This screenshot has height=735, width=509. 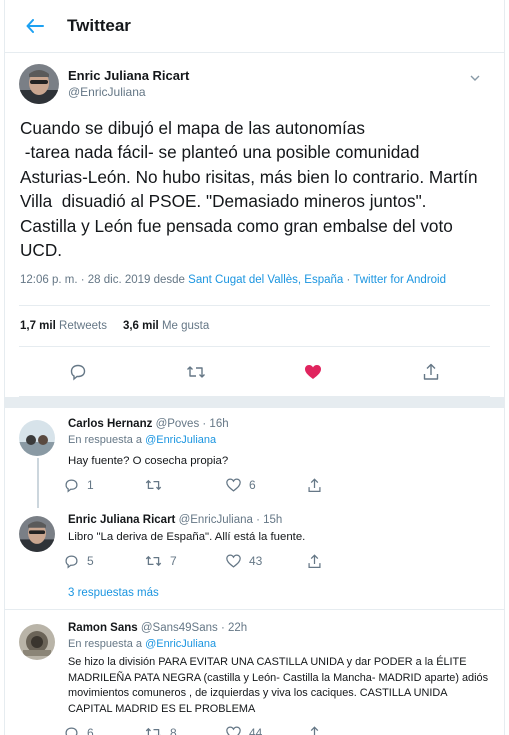 I want to click on like-button: 43, so click(x=266, y=561).